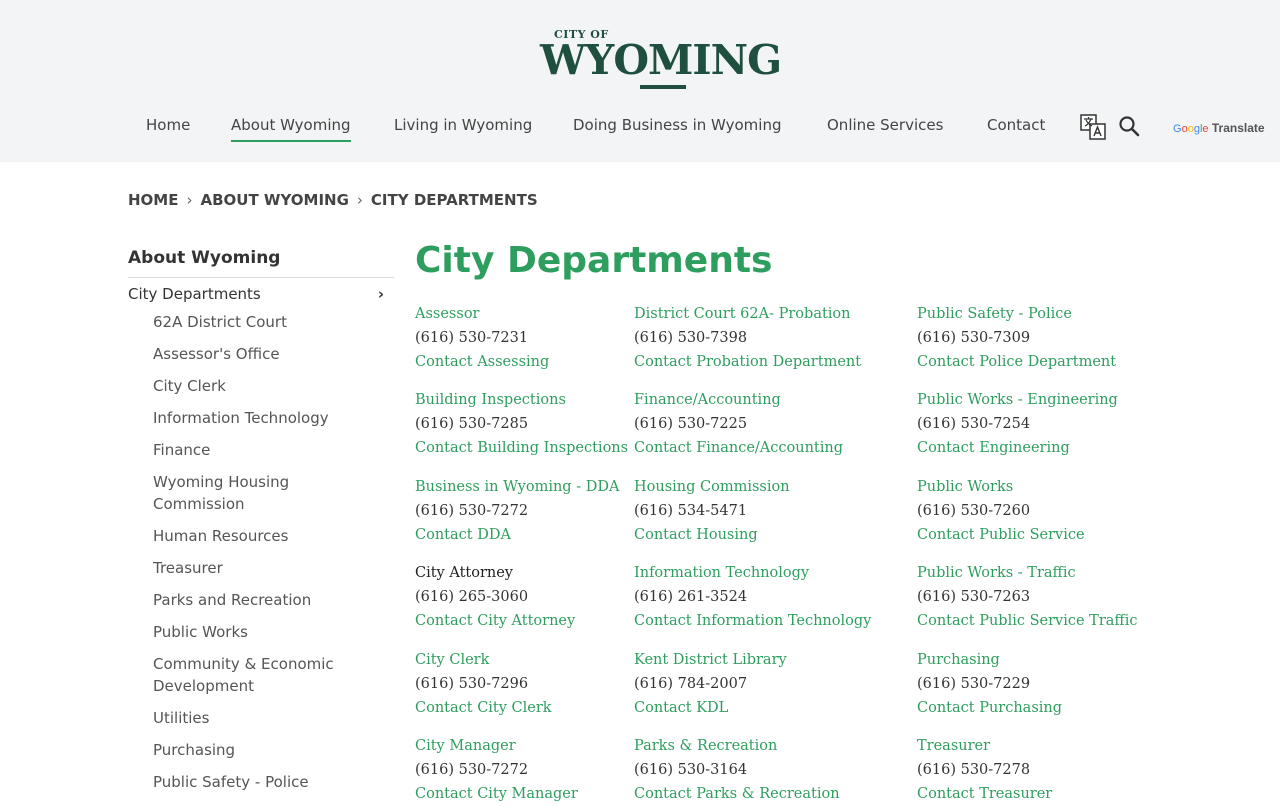  I want to click on department-name: Public Works - Traffic, so click(1027, 573).